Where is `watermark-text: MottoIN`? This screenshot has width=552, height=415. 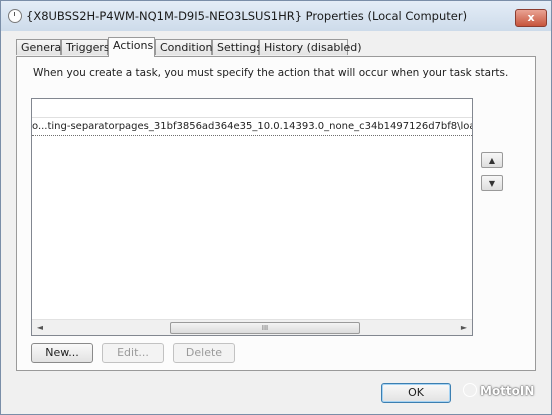
watermark-text: MottoIN is located at coordinates (507, 391).